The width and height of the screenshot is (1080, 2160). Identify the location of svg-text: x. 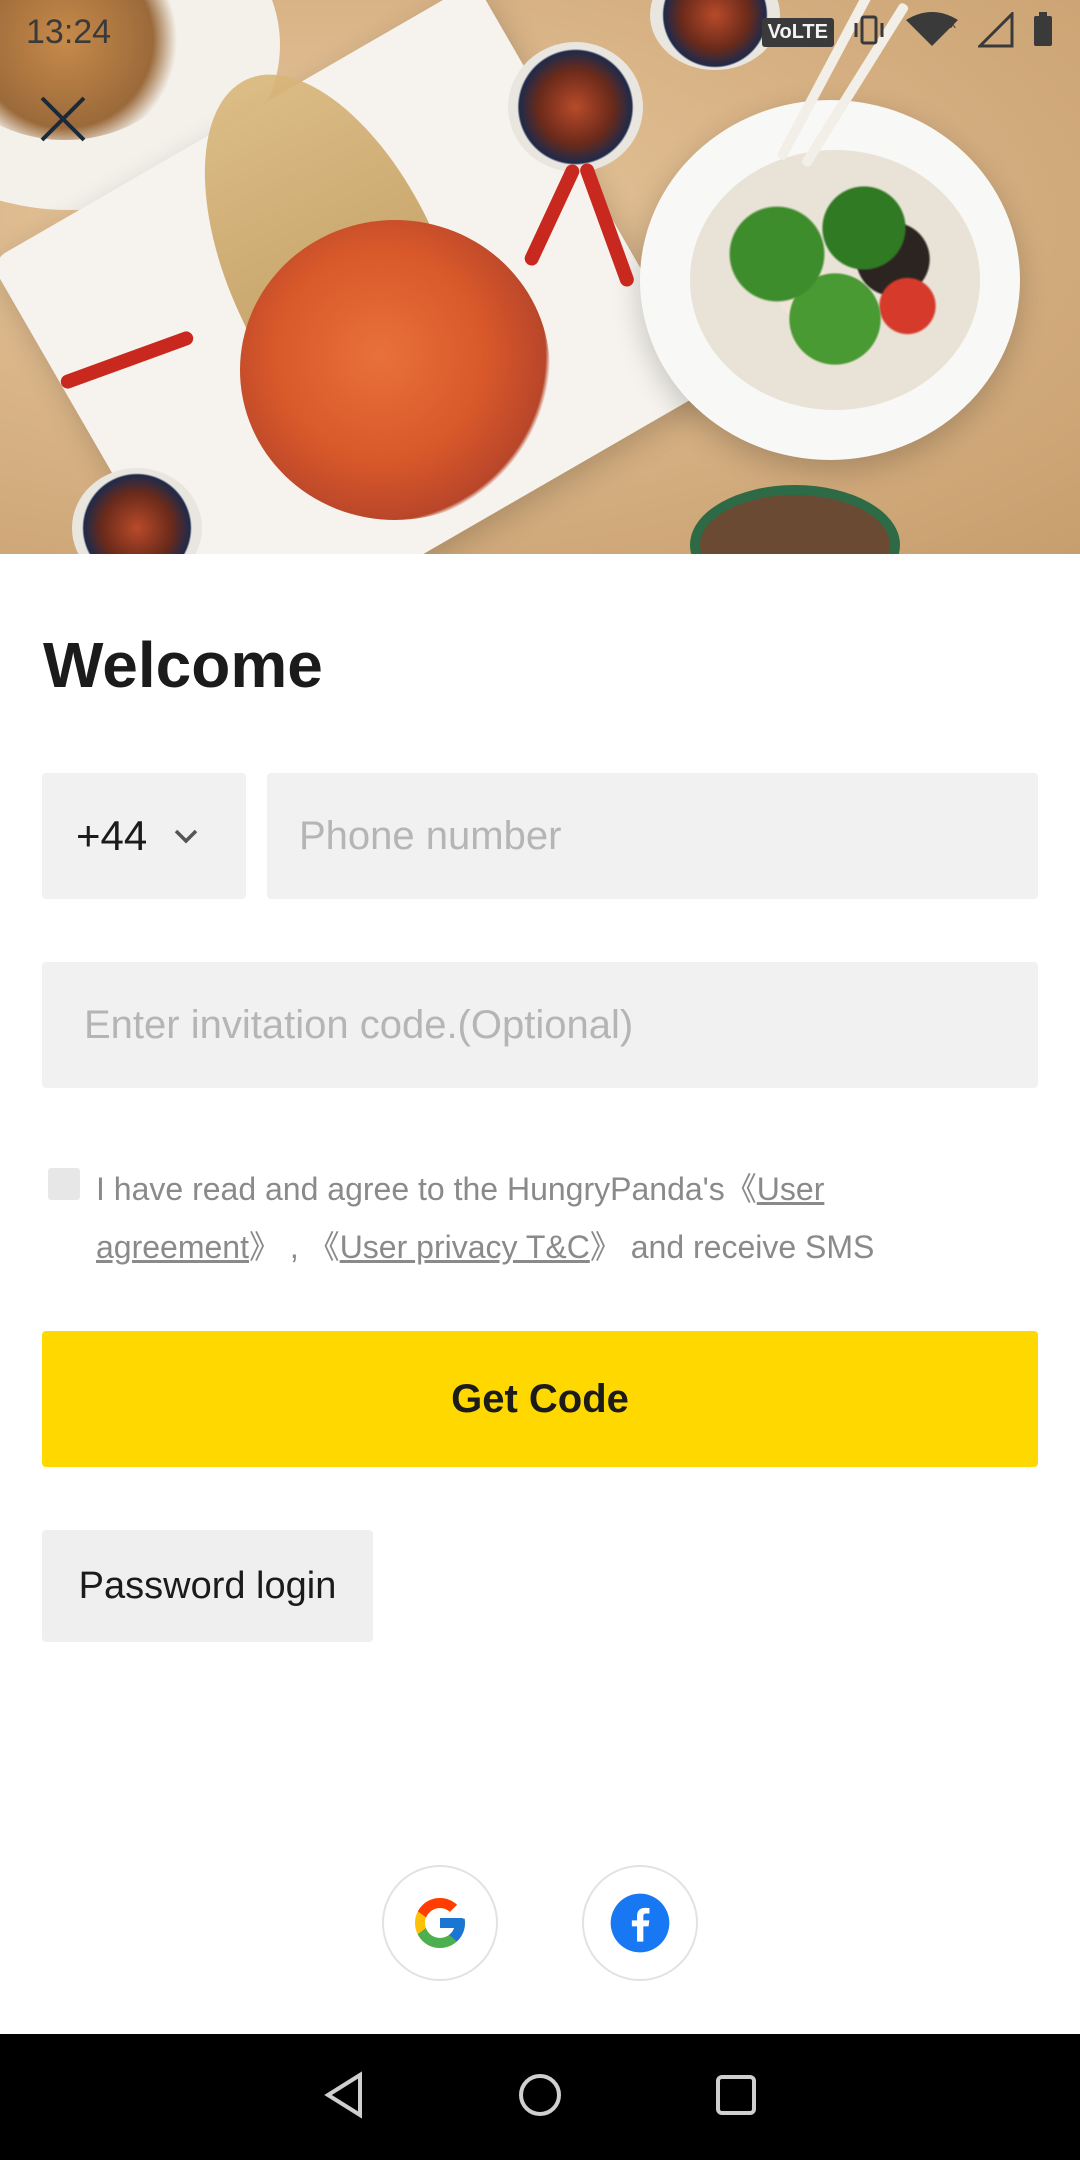
(953, 24).